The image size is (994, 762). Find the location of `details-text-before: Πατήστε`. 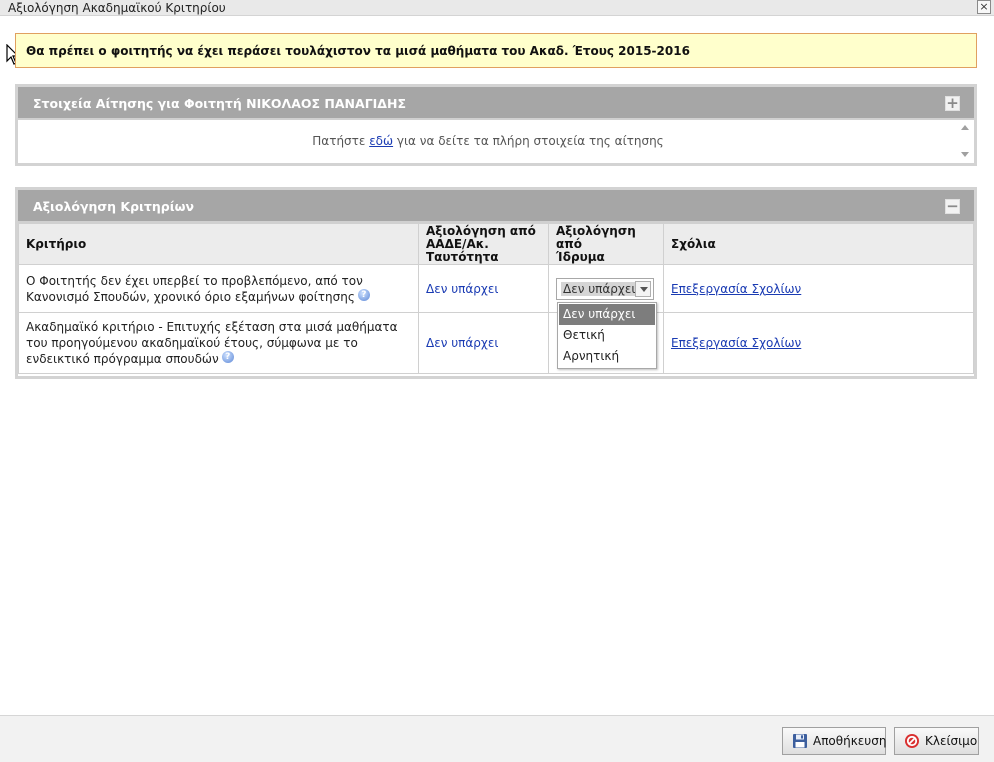

details-text-before: Πατήστε is located at coordinates (341, 141).